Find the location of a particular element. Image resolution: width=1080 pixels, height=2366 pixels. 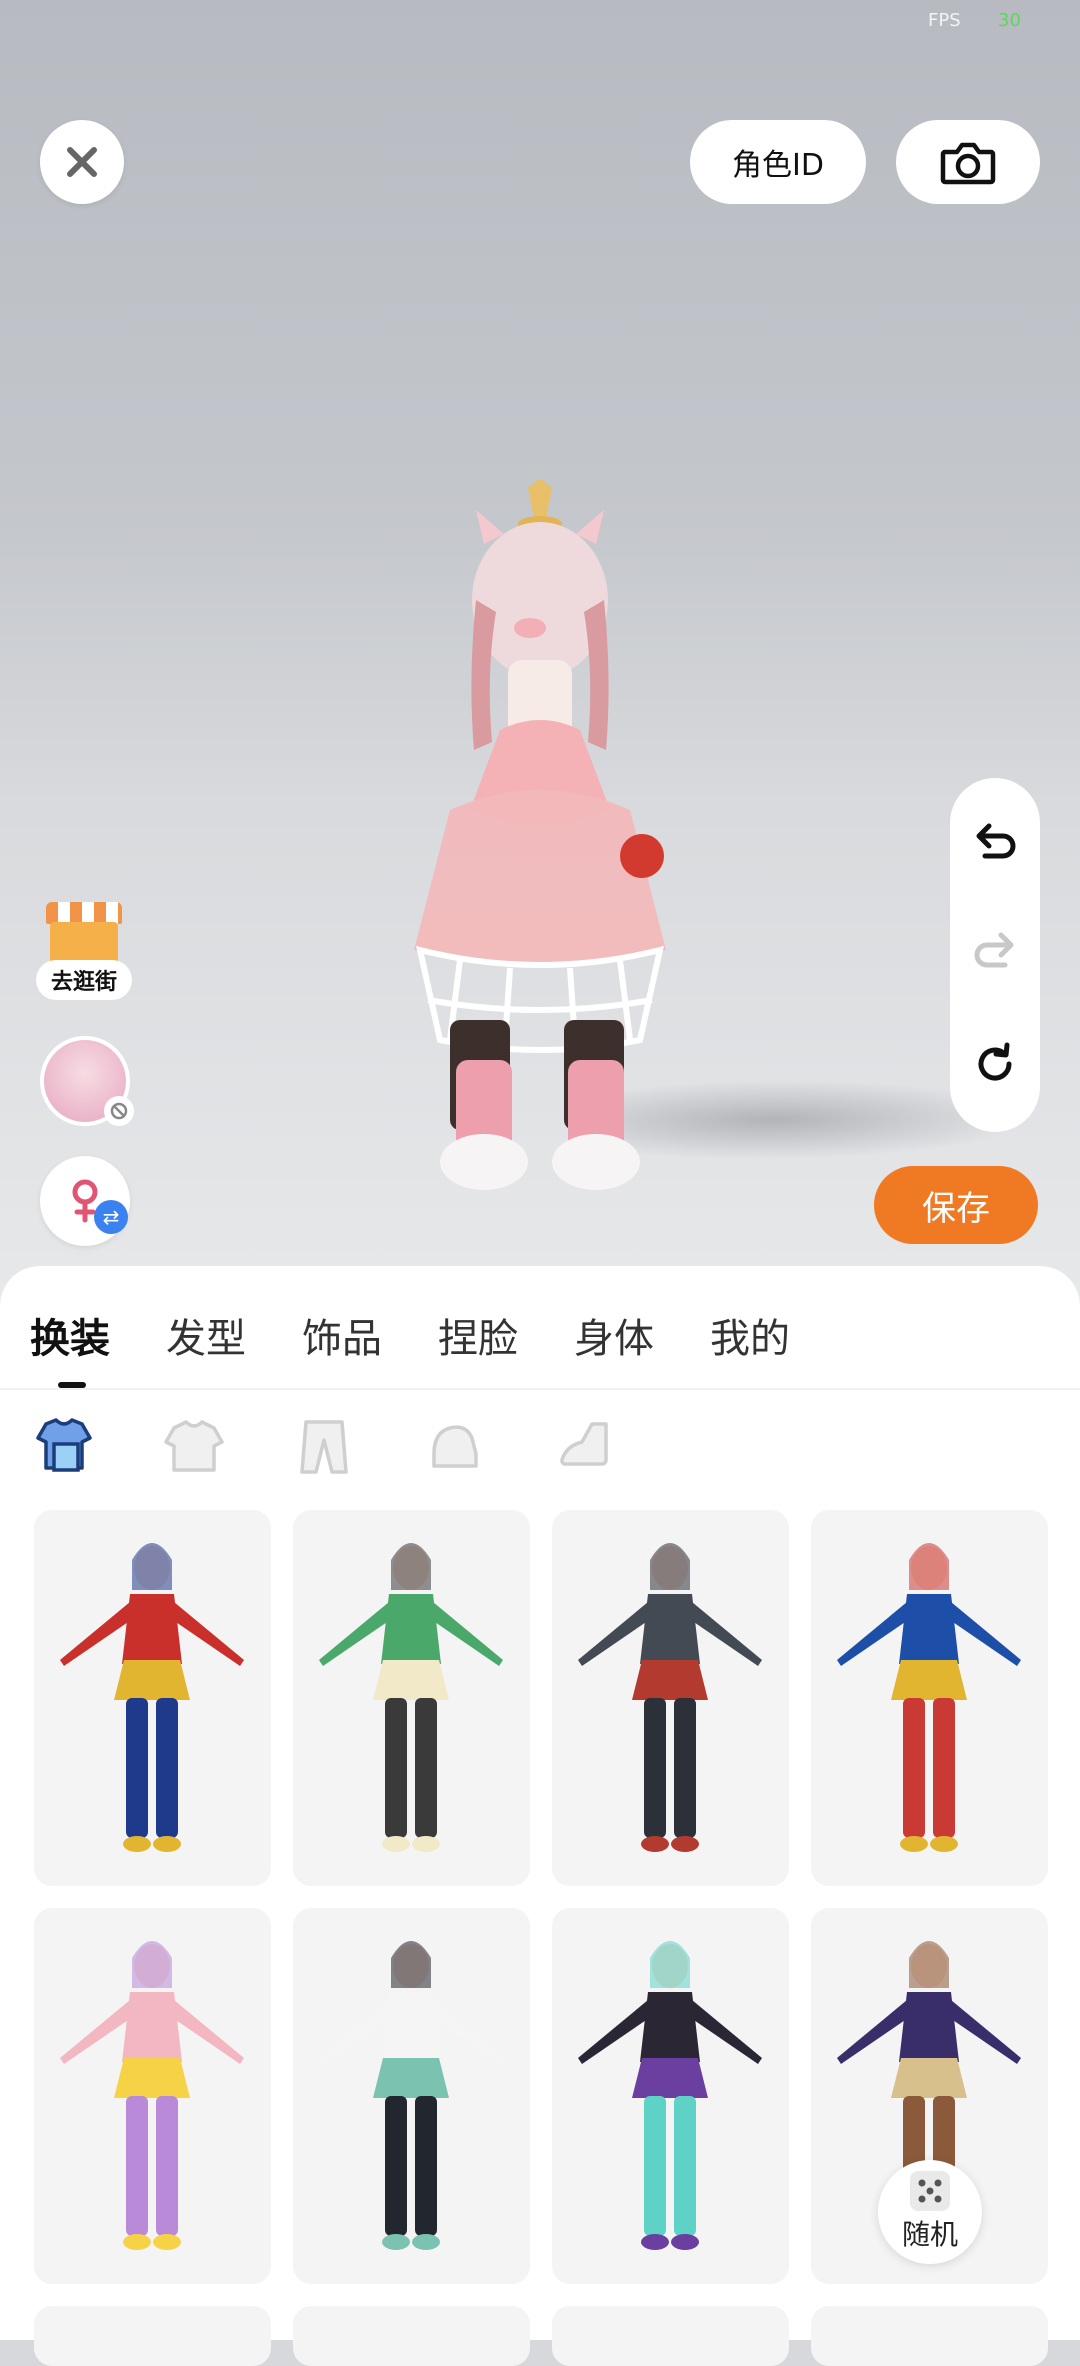

camera-button is located at coordinates (968, 162).